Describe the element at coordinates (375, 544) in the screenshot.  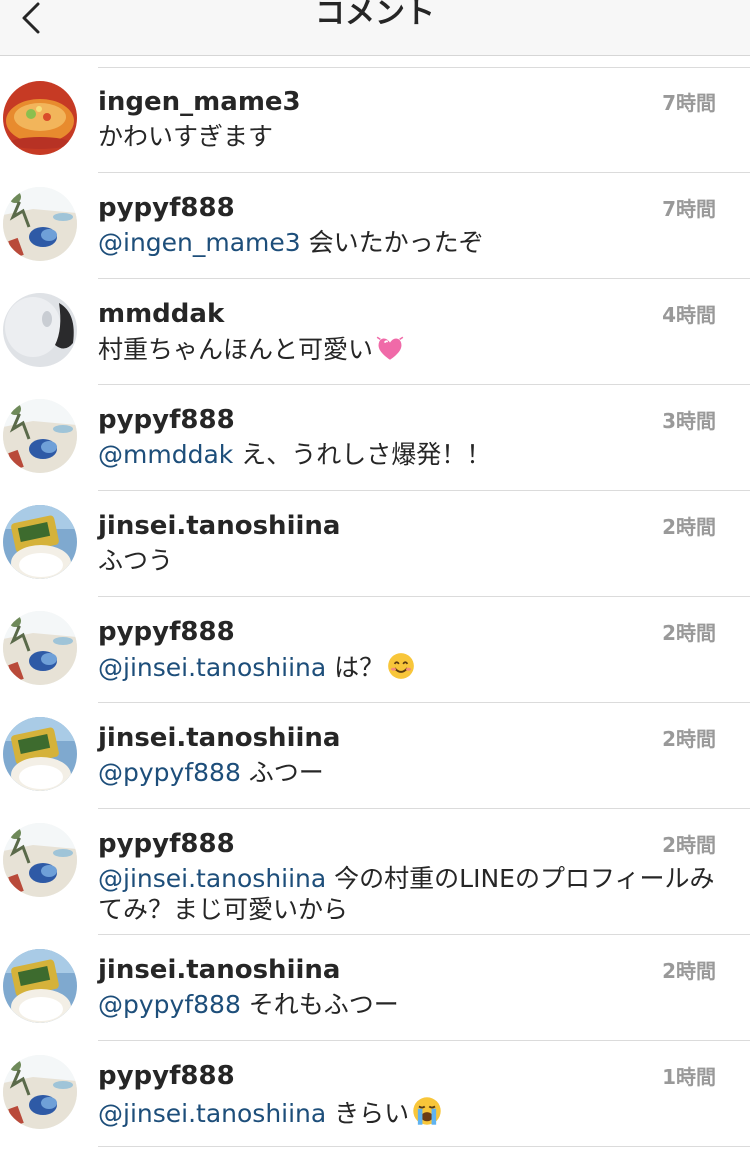
I see `comment-row: jinsei.tanoshiina 2時間ふつう` at that location.